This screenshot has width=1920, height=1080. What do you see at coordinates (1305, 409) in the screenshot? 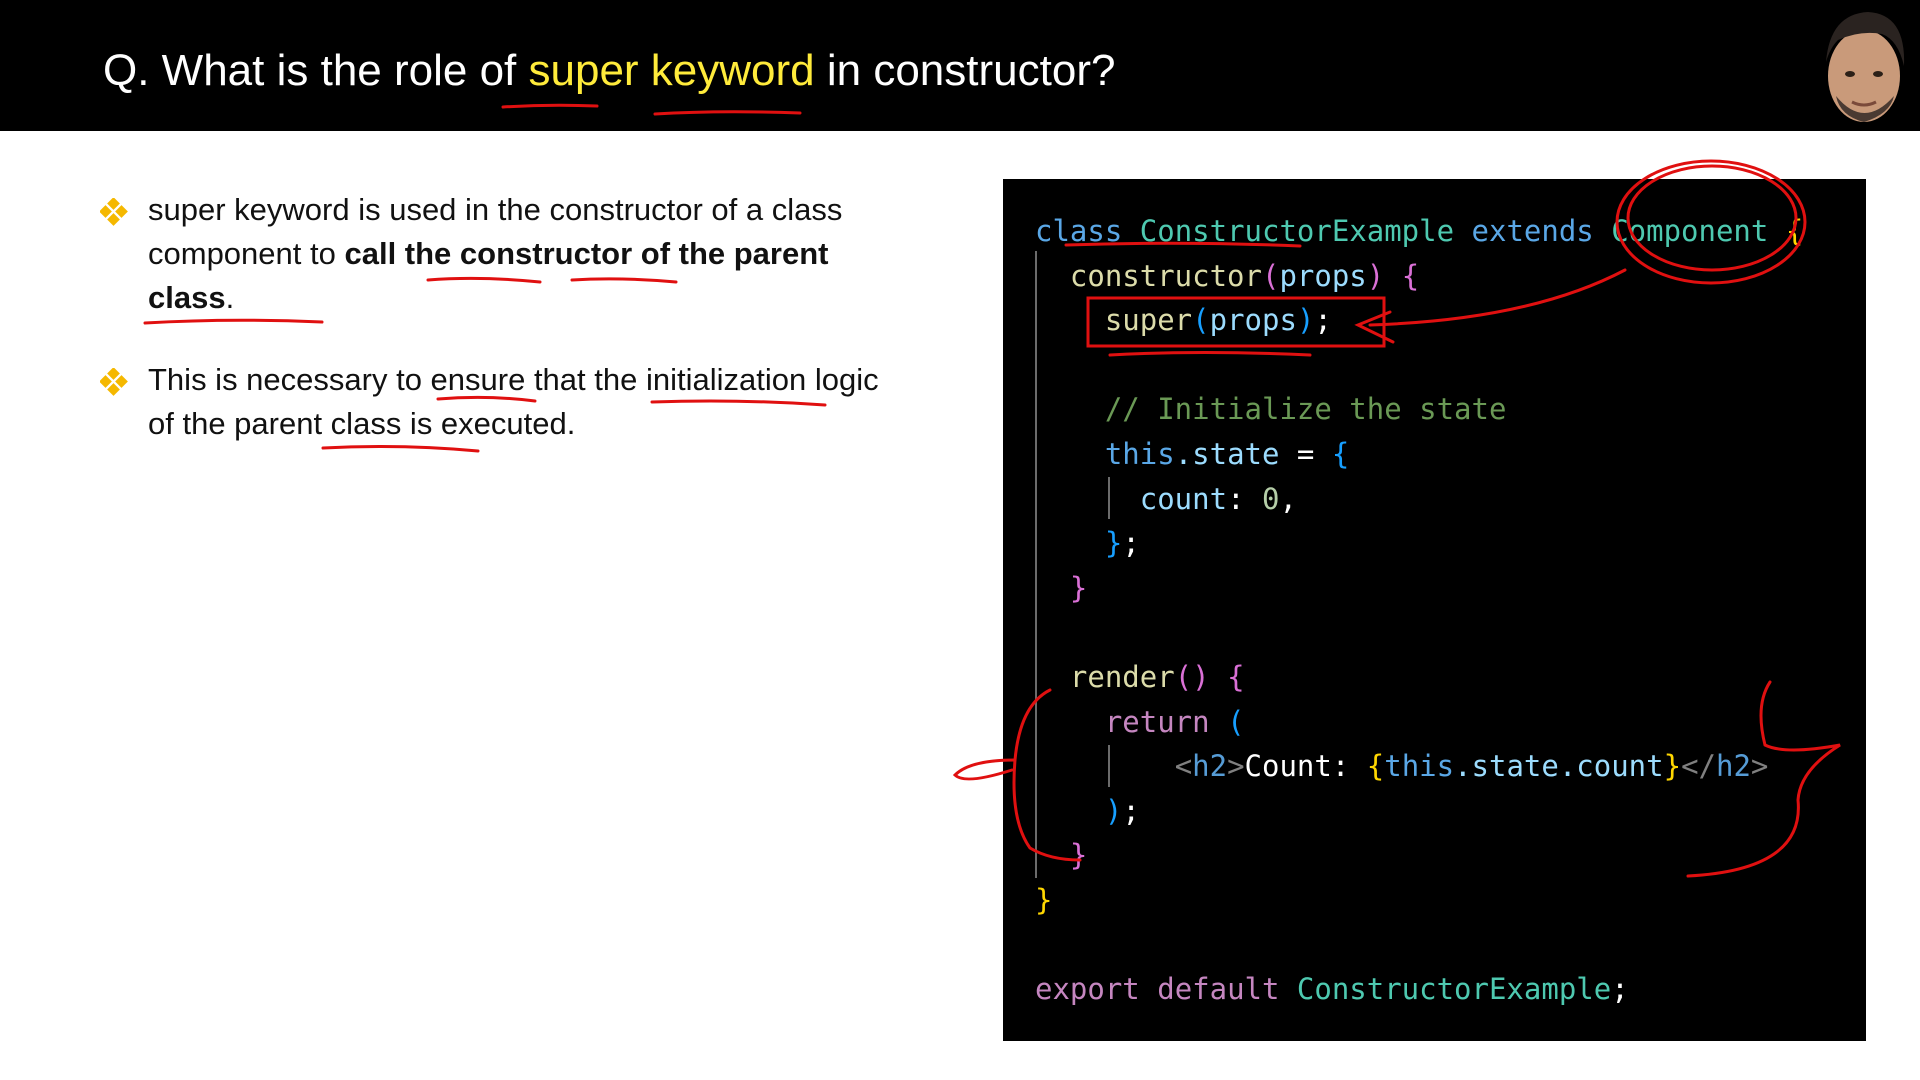
I see `code-comment: // Initialize the state` at bounding box center [1305, 409].